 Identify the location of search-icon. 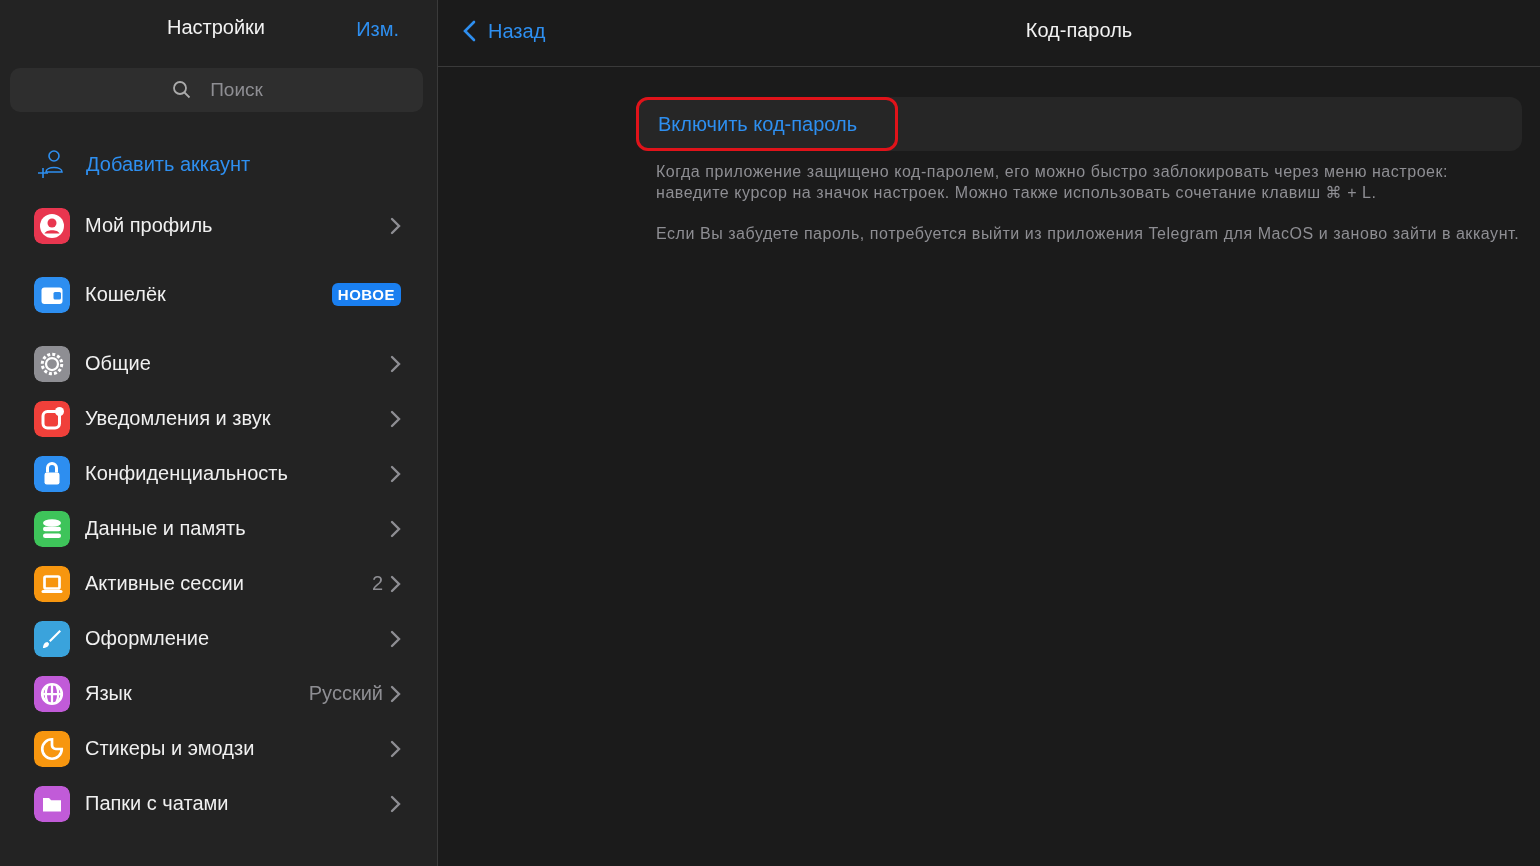
(182, 90).